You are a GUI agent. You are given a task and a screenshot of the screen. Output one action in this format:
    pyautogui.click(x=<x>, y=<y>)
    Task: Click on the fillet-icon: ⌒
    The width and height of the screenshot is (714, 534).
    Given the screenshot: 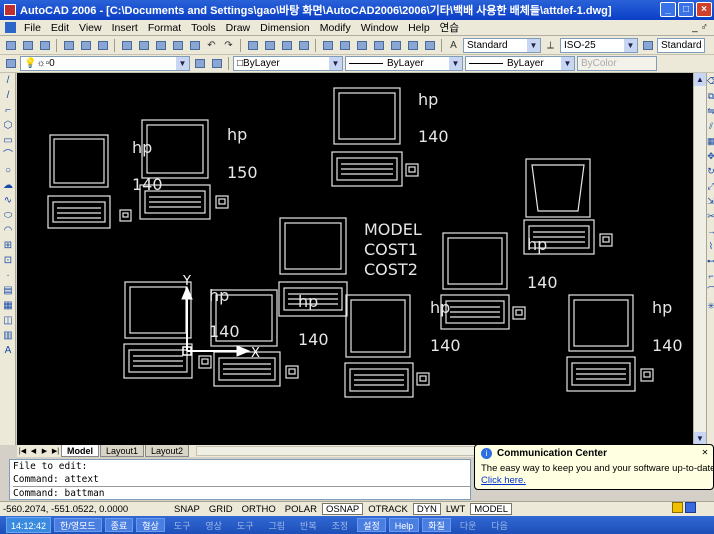 What is the action you would take?
    pyautogui.click(x=710, y=291)
    